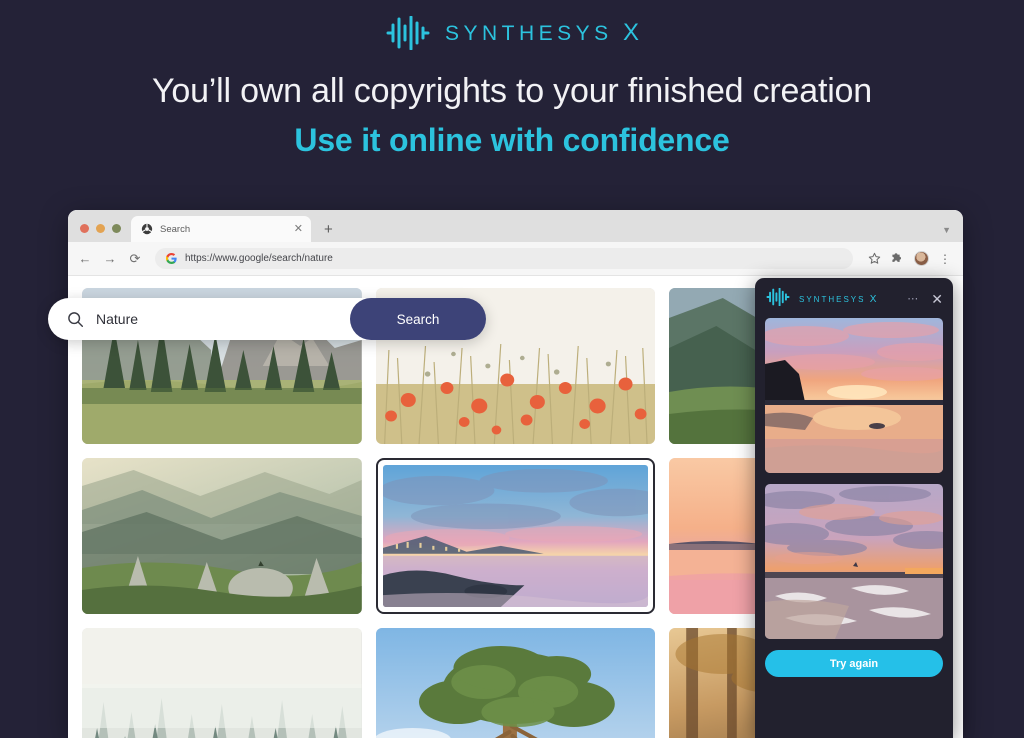 This screenshot has width=1024, height=738. I want to click on plus-icon: +, so click(328, 229).